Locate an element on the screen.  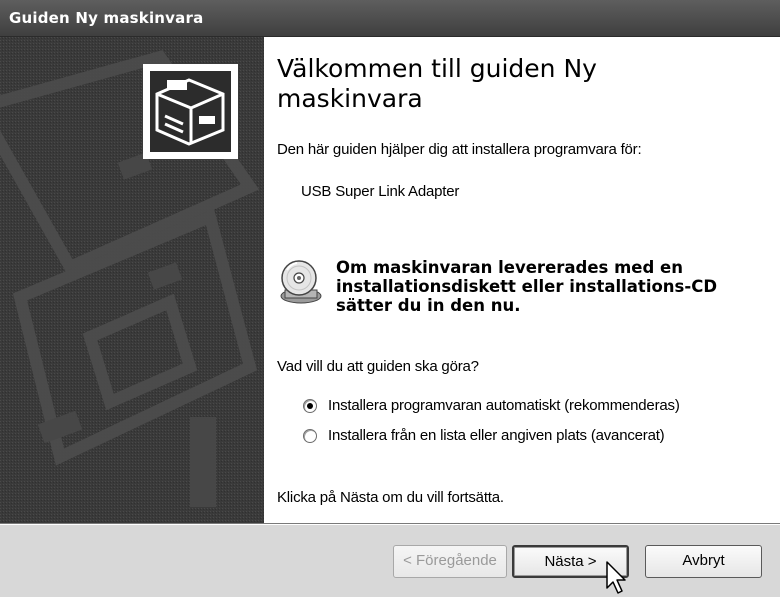
radio-button is located at coordinates (310, 436).